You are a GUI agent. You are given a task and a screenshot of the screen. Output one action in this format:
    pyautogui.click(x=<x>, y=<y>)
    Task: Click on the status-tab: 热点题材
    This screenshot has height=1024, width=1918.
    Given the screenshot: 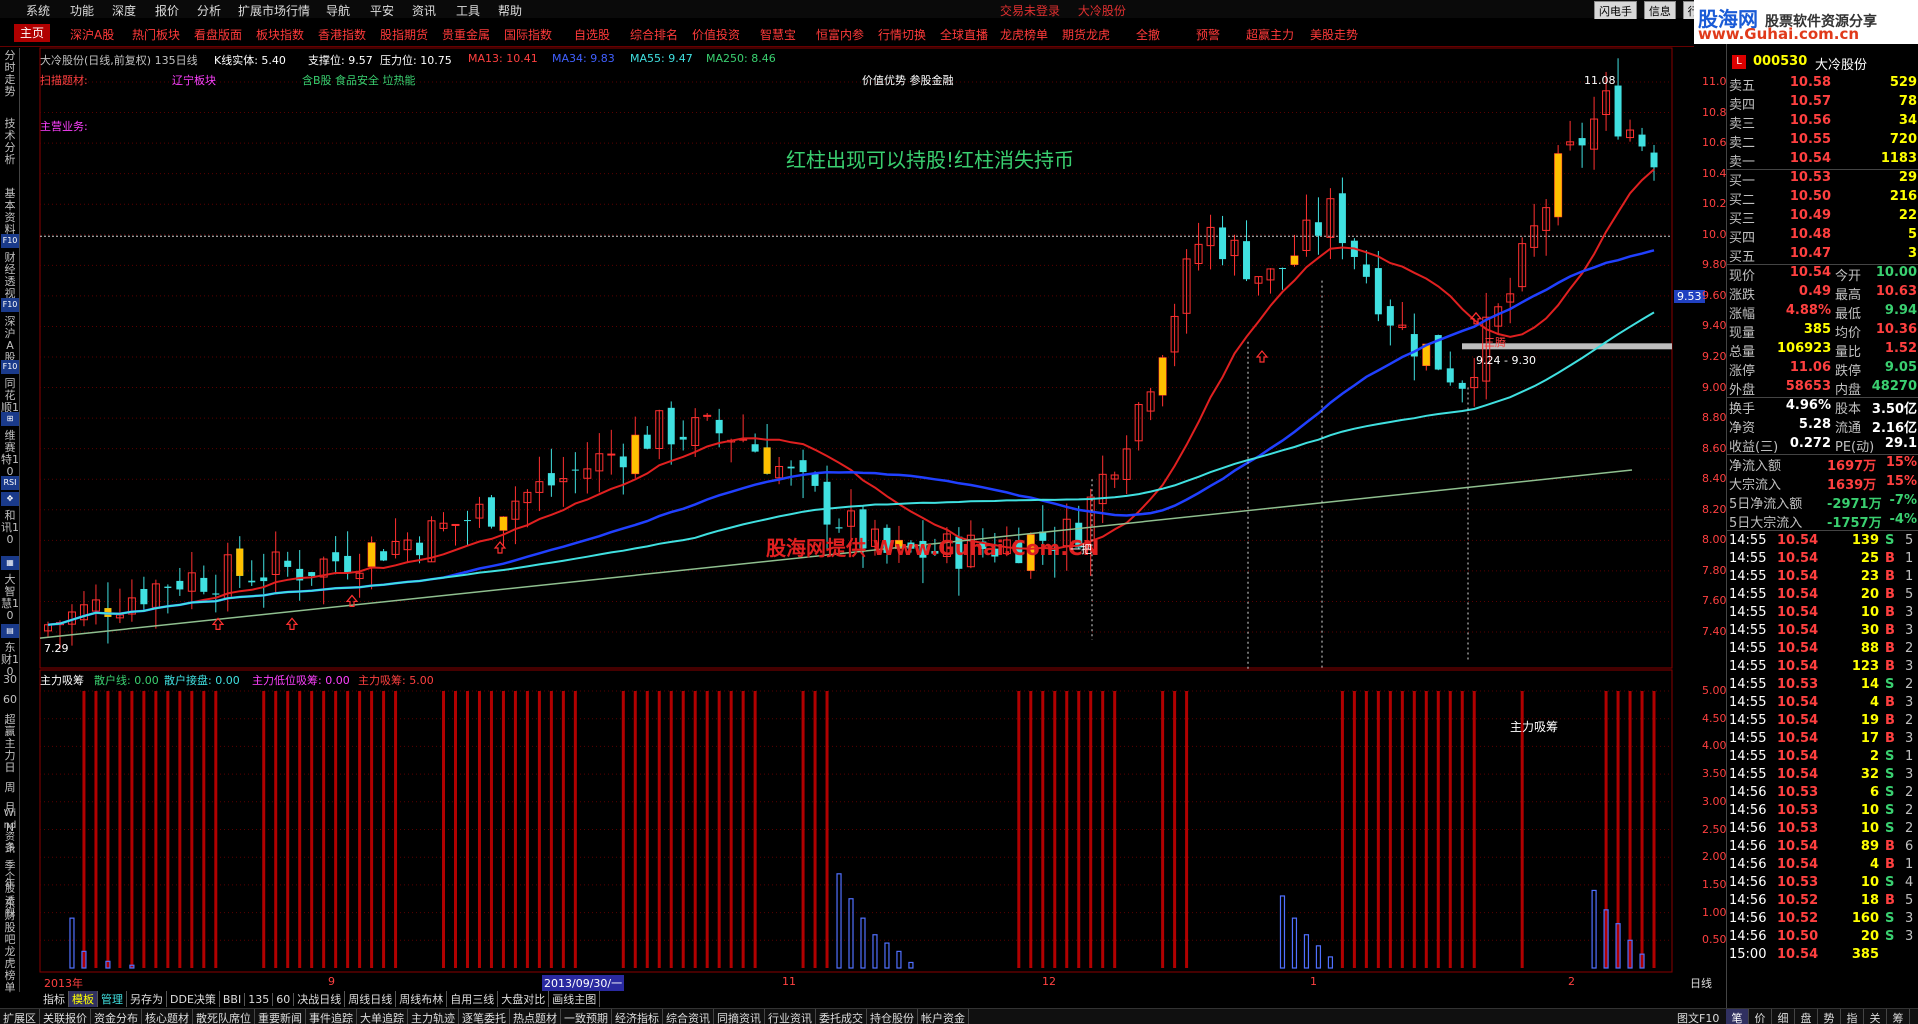 What is the action you would take?
    pyautogui.click(x=535, y=1016)
    